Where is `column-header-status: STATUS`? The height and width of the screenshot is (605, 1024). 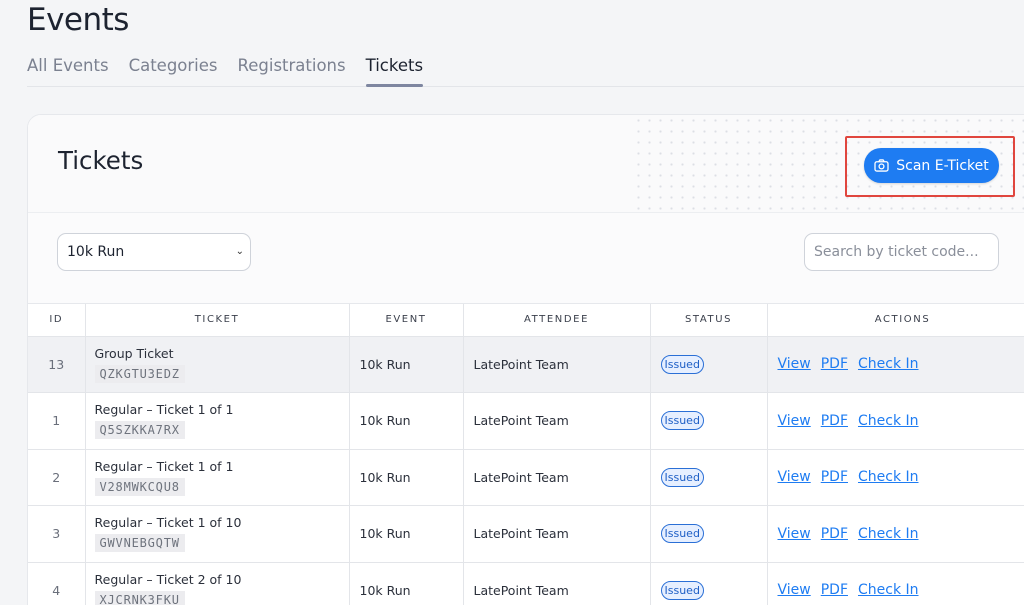
column-header-status: STATUS is located at coordinates (709, 320).